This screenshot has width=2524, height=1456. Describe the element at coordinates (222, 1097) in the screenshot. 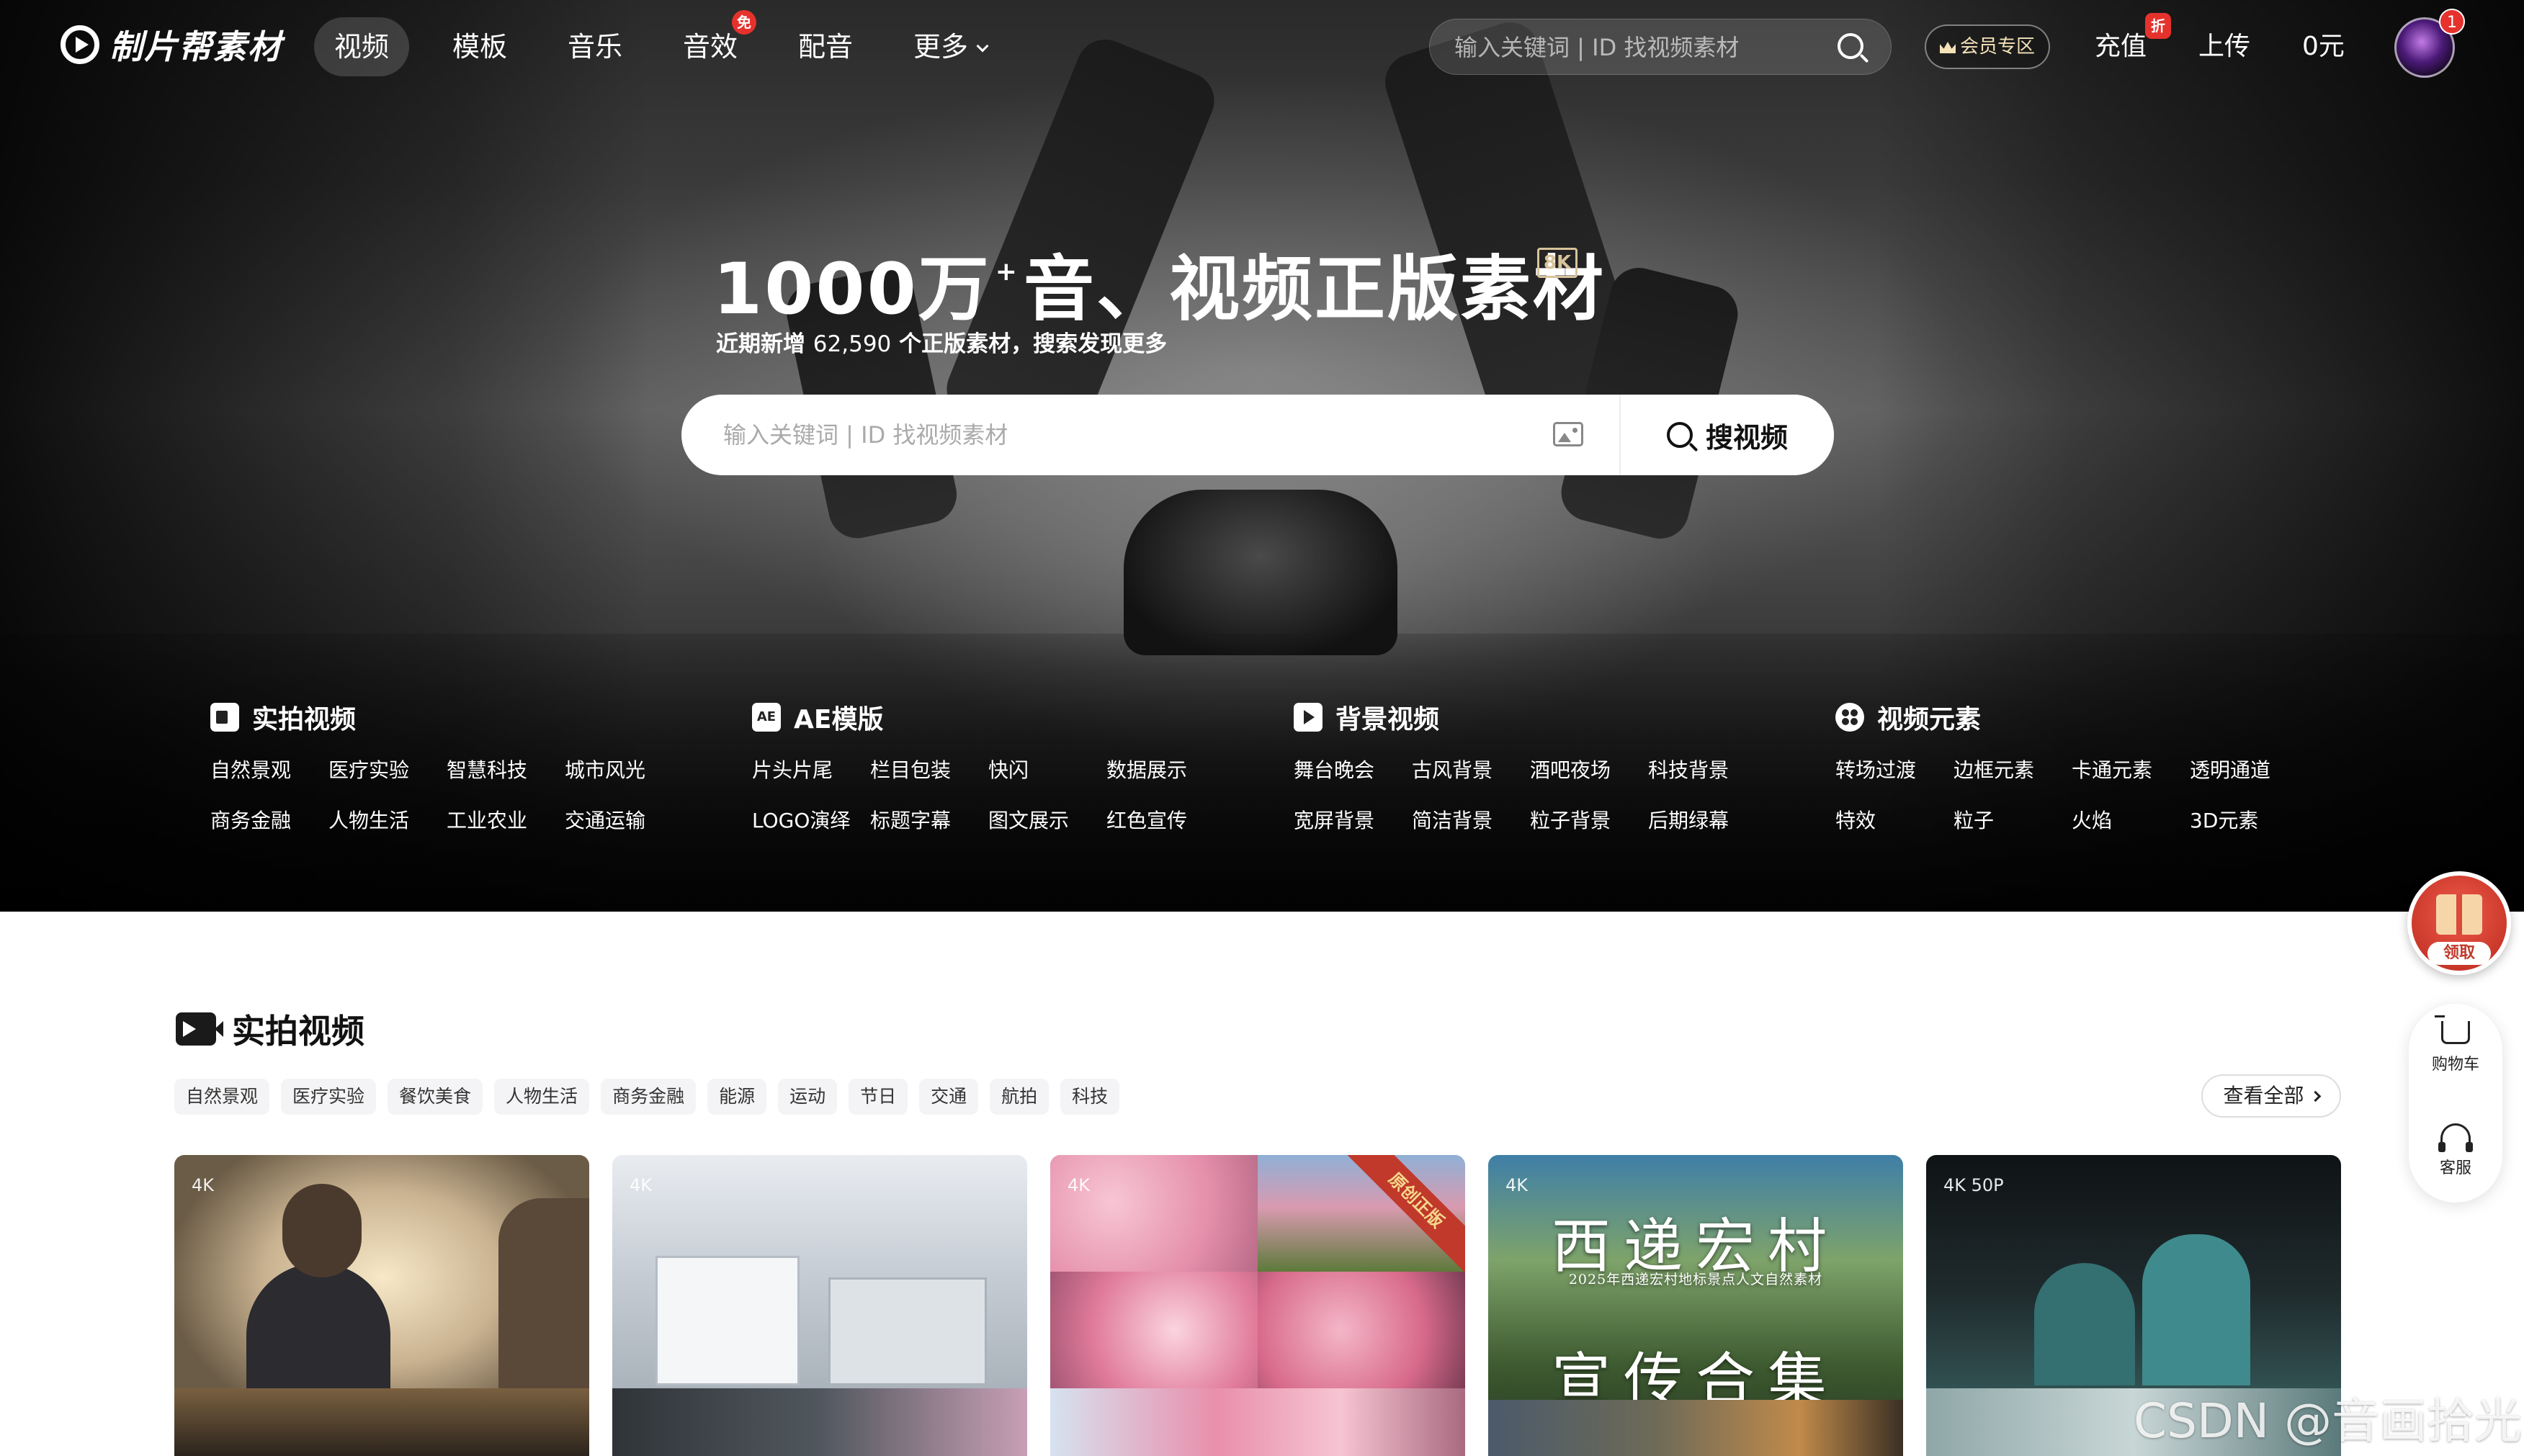

I see `filter-chip: 自然景观` at that location.